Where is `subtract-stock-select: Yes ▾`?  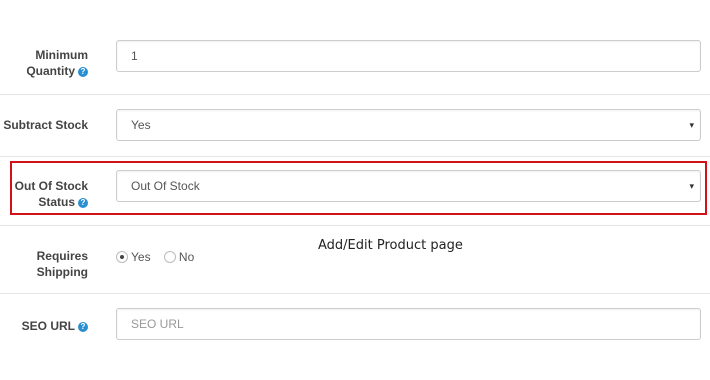
subtract-stock-select: Yes ▾ is located at coordinates (408, 125).